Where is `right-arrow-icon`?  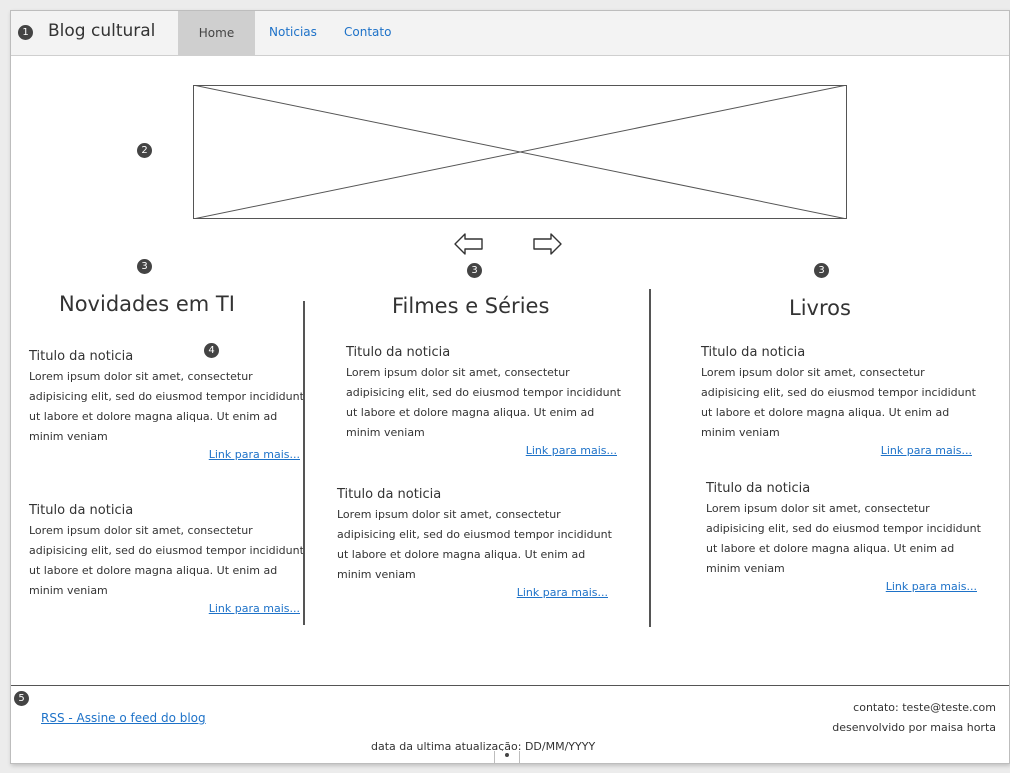
right-arrow-icon is located at coordinates (547, 244).